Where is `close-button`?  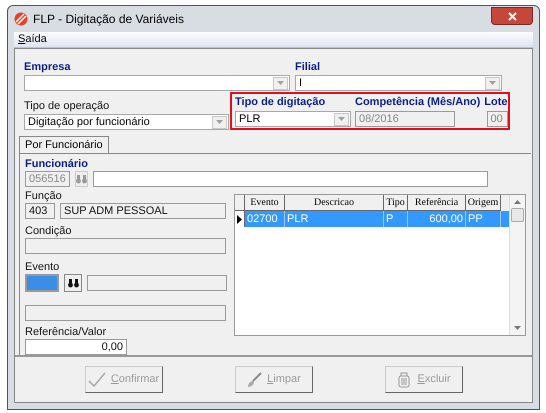
close-button is located at coordinates (512, 16).